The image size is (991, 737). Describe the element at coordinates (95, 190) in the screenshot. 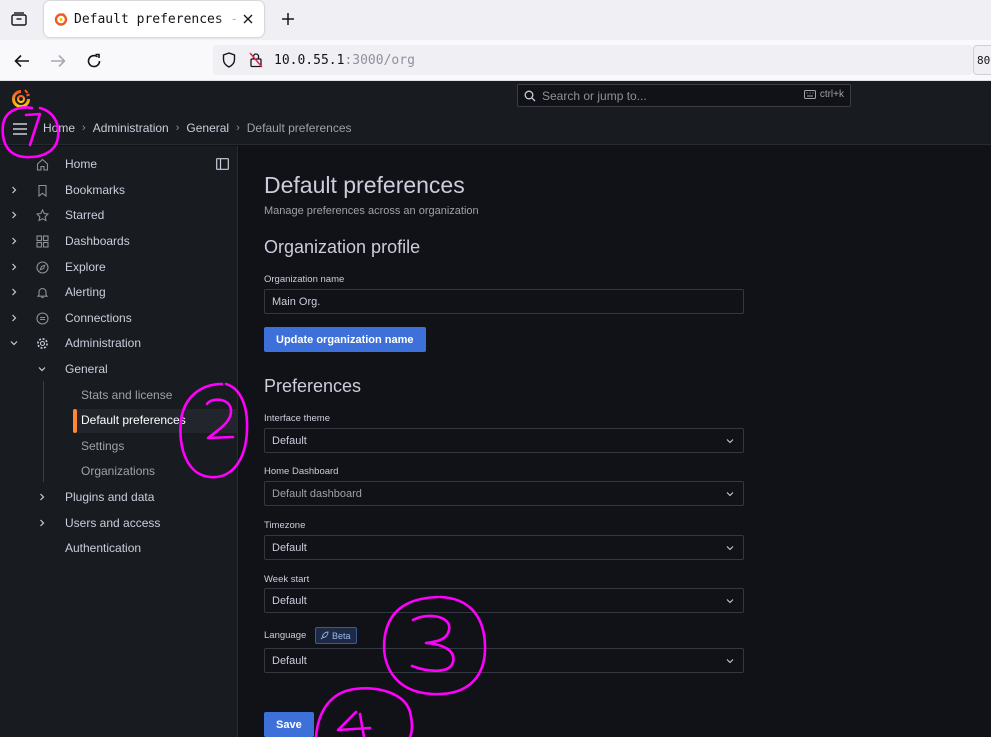

I see `sidebar-item-label: Bookmarks` at that location.